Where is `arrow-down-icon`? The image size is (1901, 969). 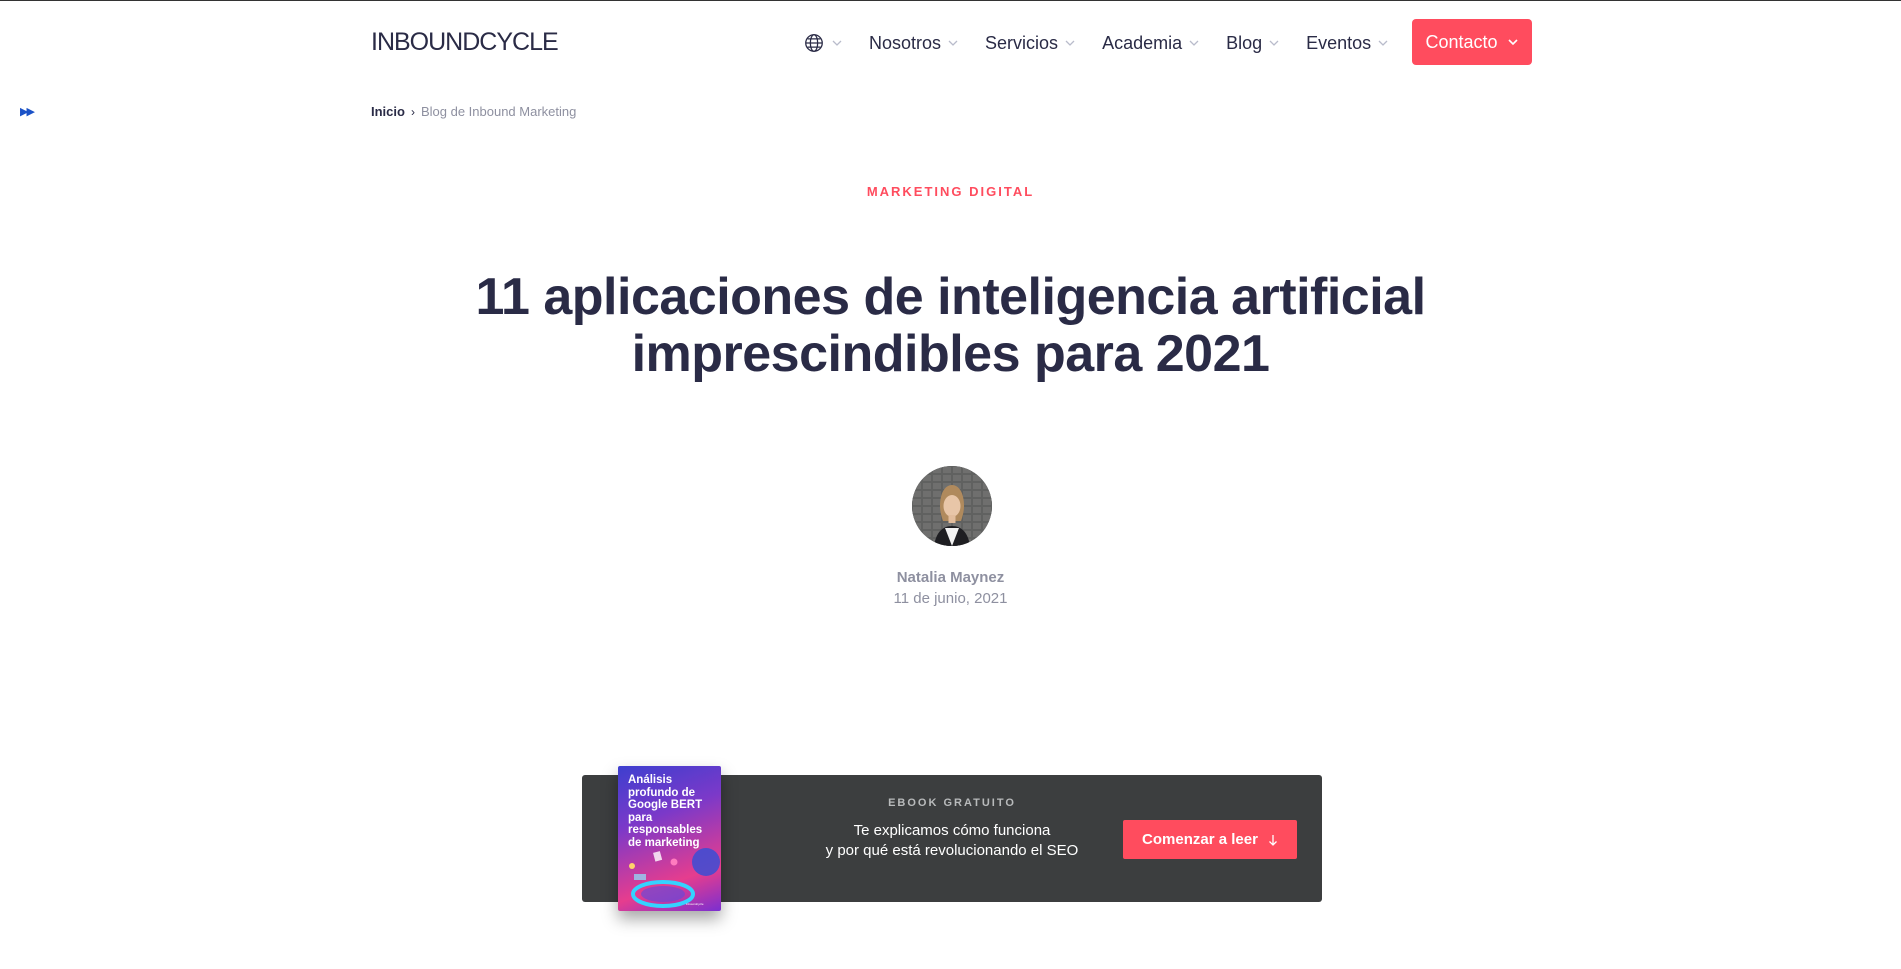 arrow-down-icon is located at coordinates (1272, 840).